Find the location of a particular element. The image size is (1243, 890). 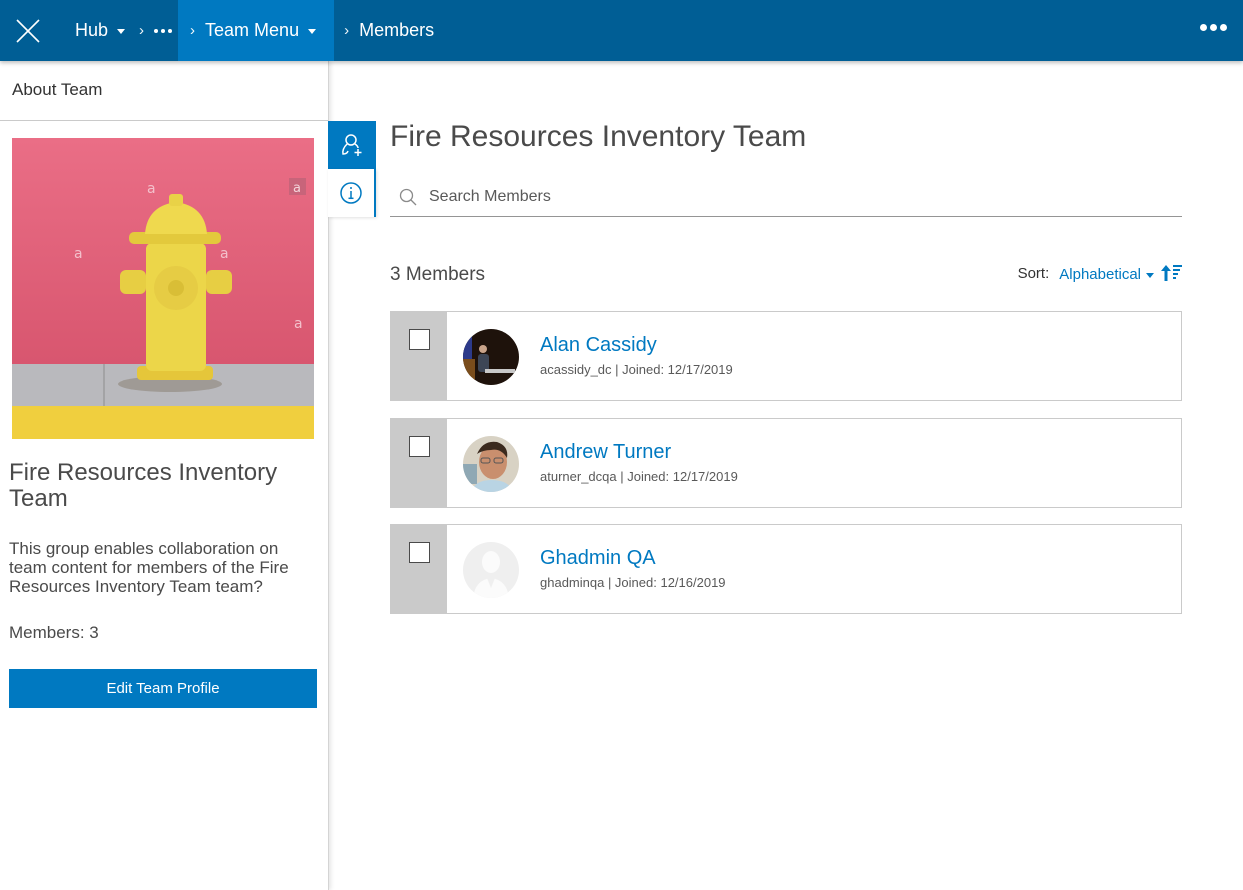

sort-ascending-icon is located at coordinates (1172, 273).